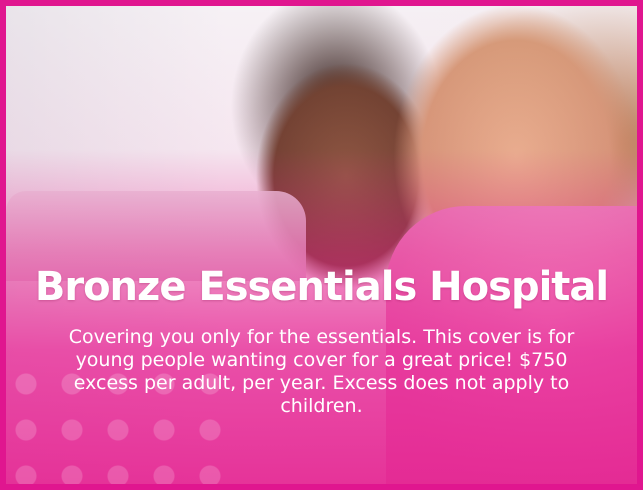 This screenshot has width=643, height=490. What do you see at coordinates (321, 287) in the screenshot?
I see `card-title: Bronze Essentials Hospital` at bounding box center [321, 287].